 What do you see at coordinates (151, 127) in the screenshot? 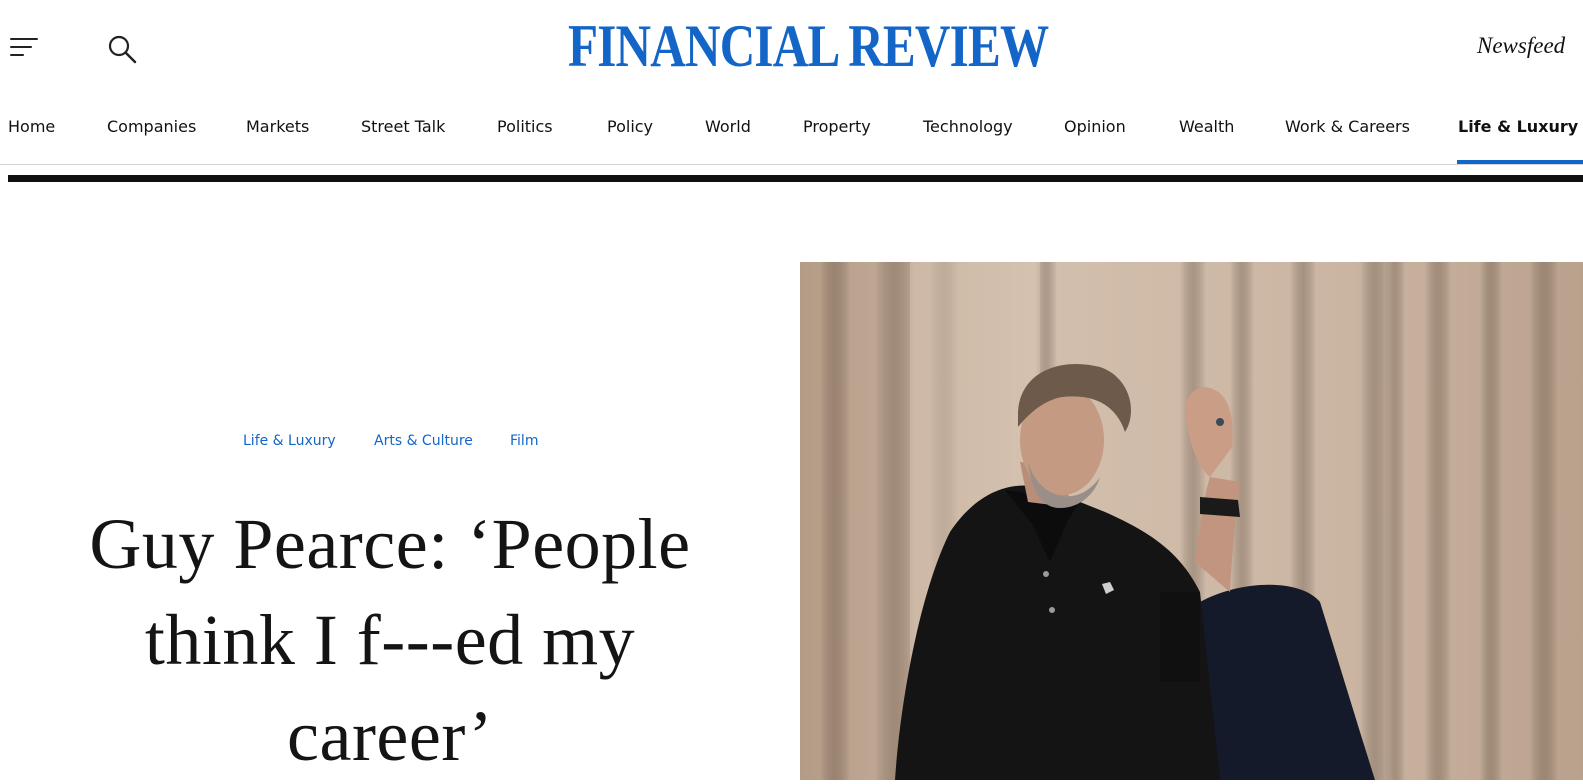
I see `nav-item-companies: Companies` at bounding box center [151, 127].